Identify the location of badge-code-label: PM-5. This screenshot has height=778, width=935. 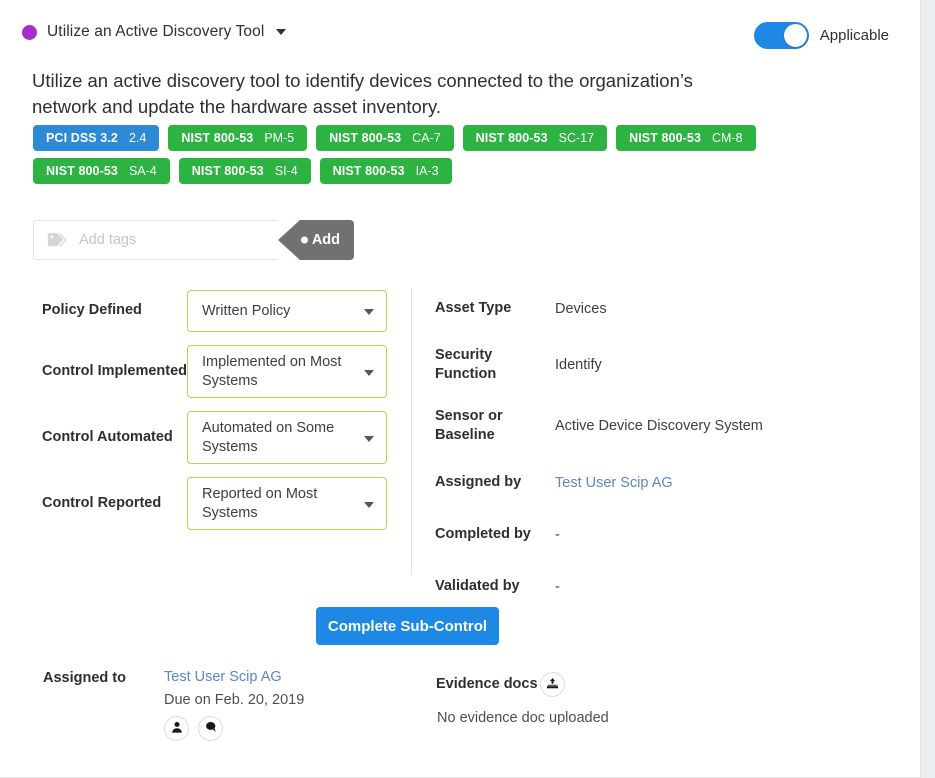
(279, 138).